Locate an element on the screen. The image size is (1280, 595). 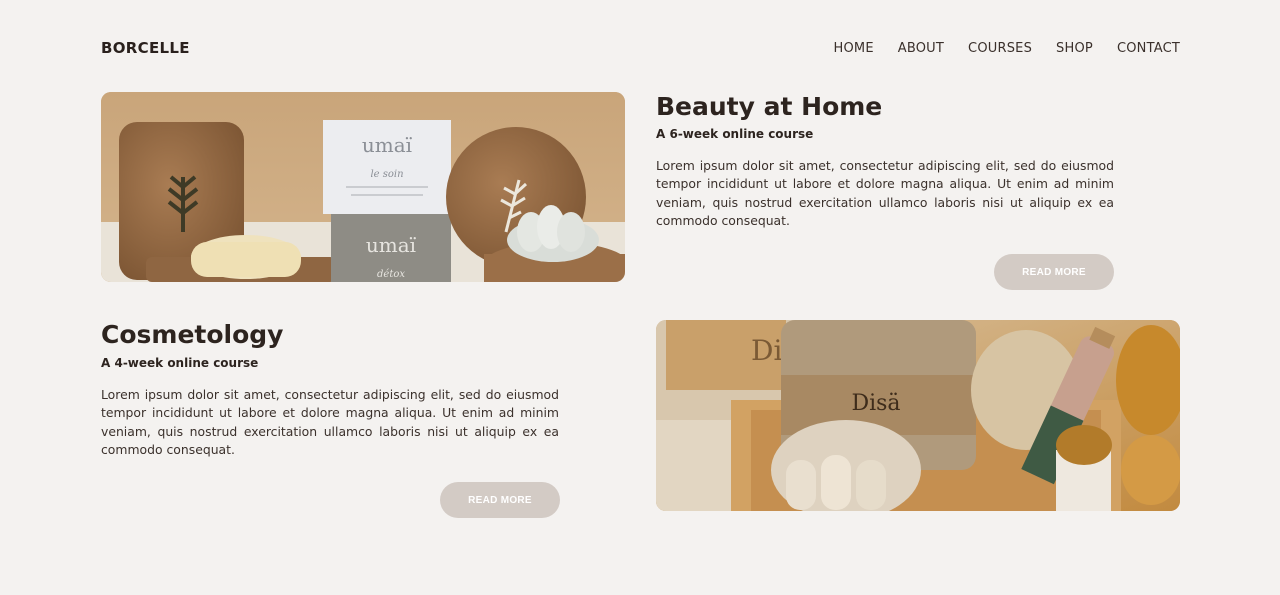
main-nav: HOME ABOUT COURSES SHOP CONTACT is located at coordinates (1007, 48).